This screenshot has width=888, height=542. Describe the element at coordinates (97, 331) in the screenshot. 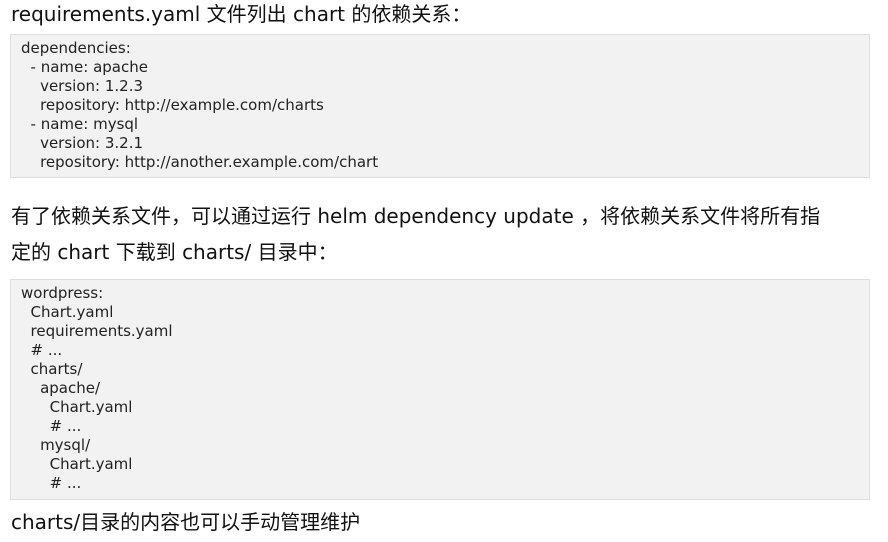

I see `code-line: requirements.yaml` at that location.